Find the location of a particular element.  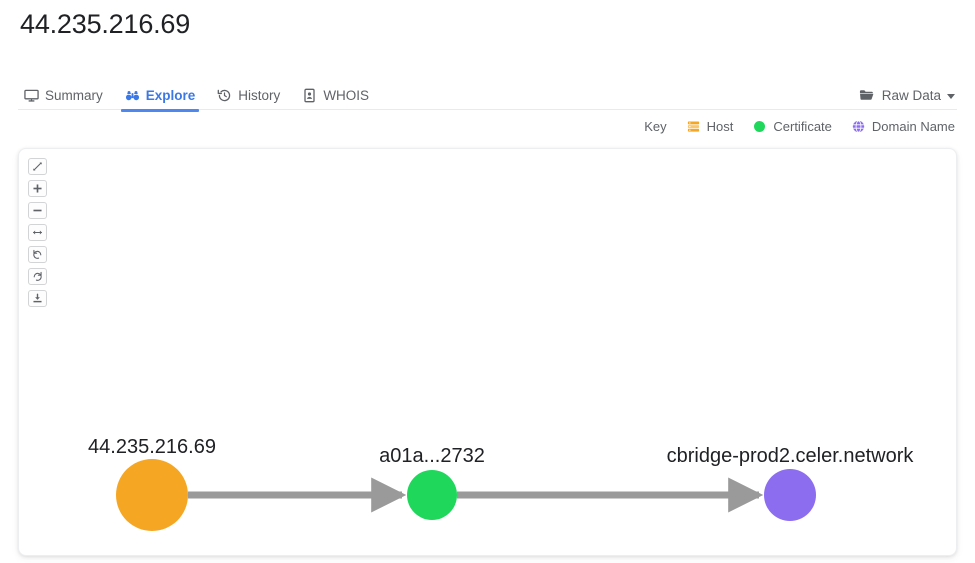

graph-zoom-out-button is located at coordinates (37, 210).